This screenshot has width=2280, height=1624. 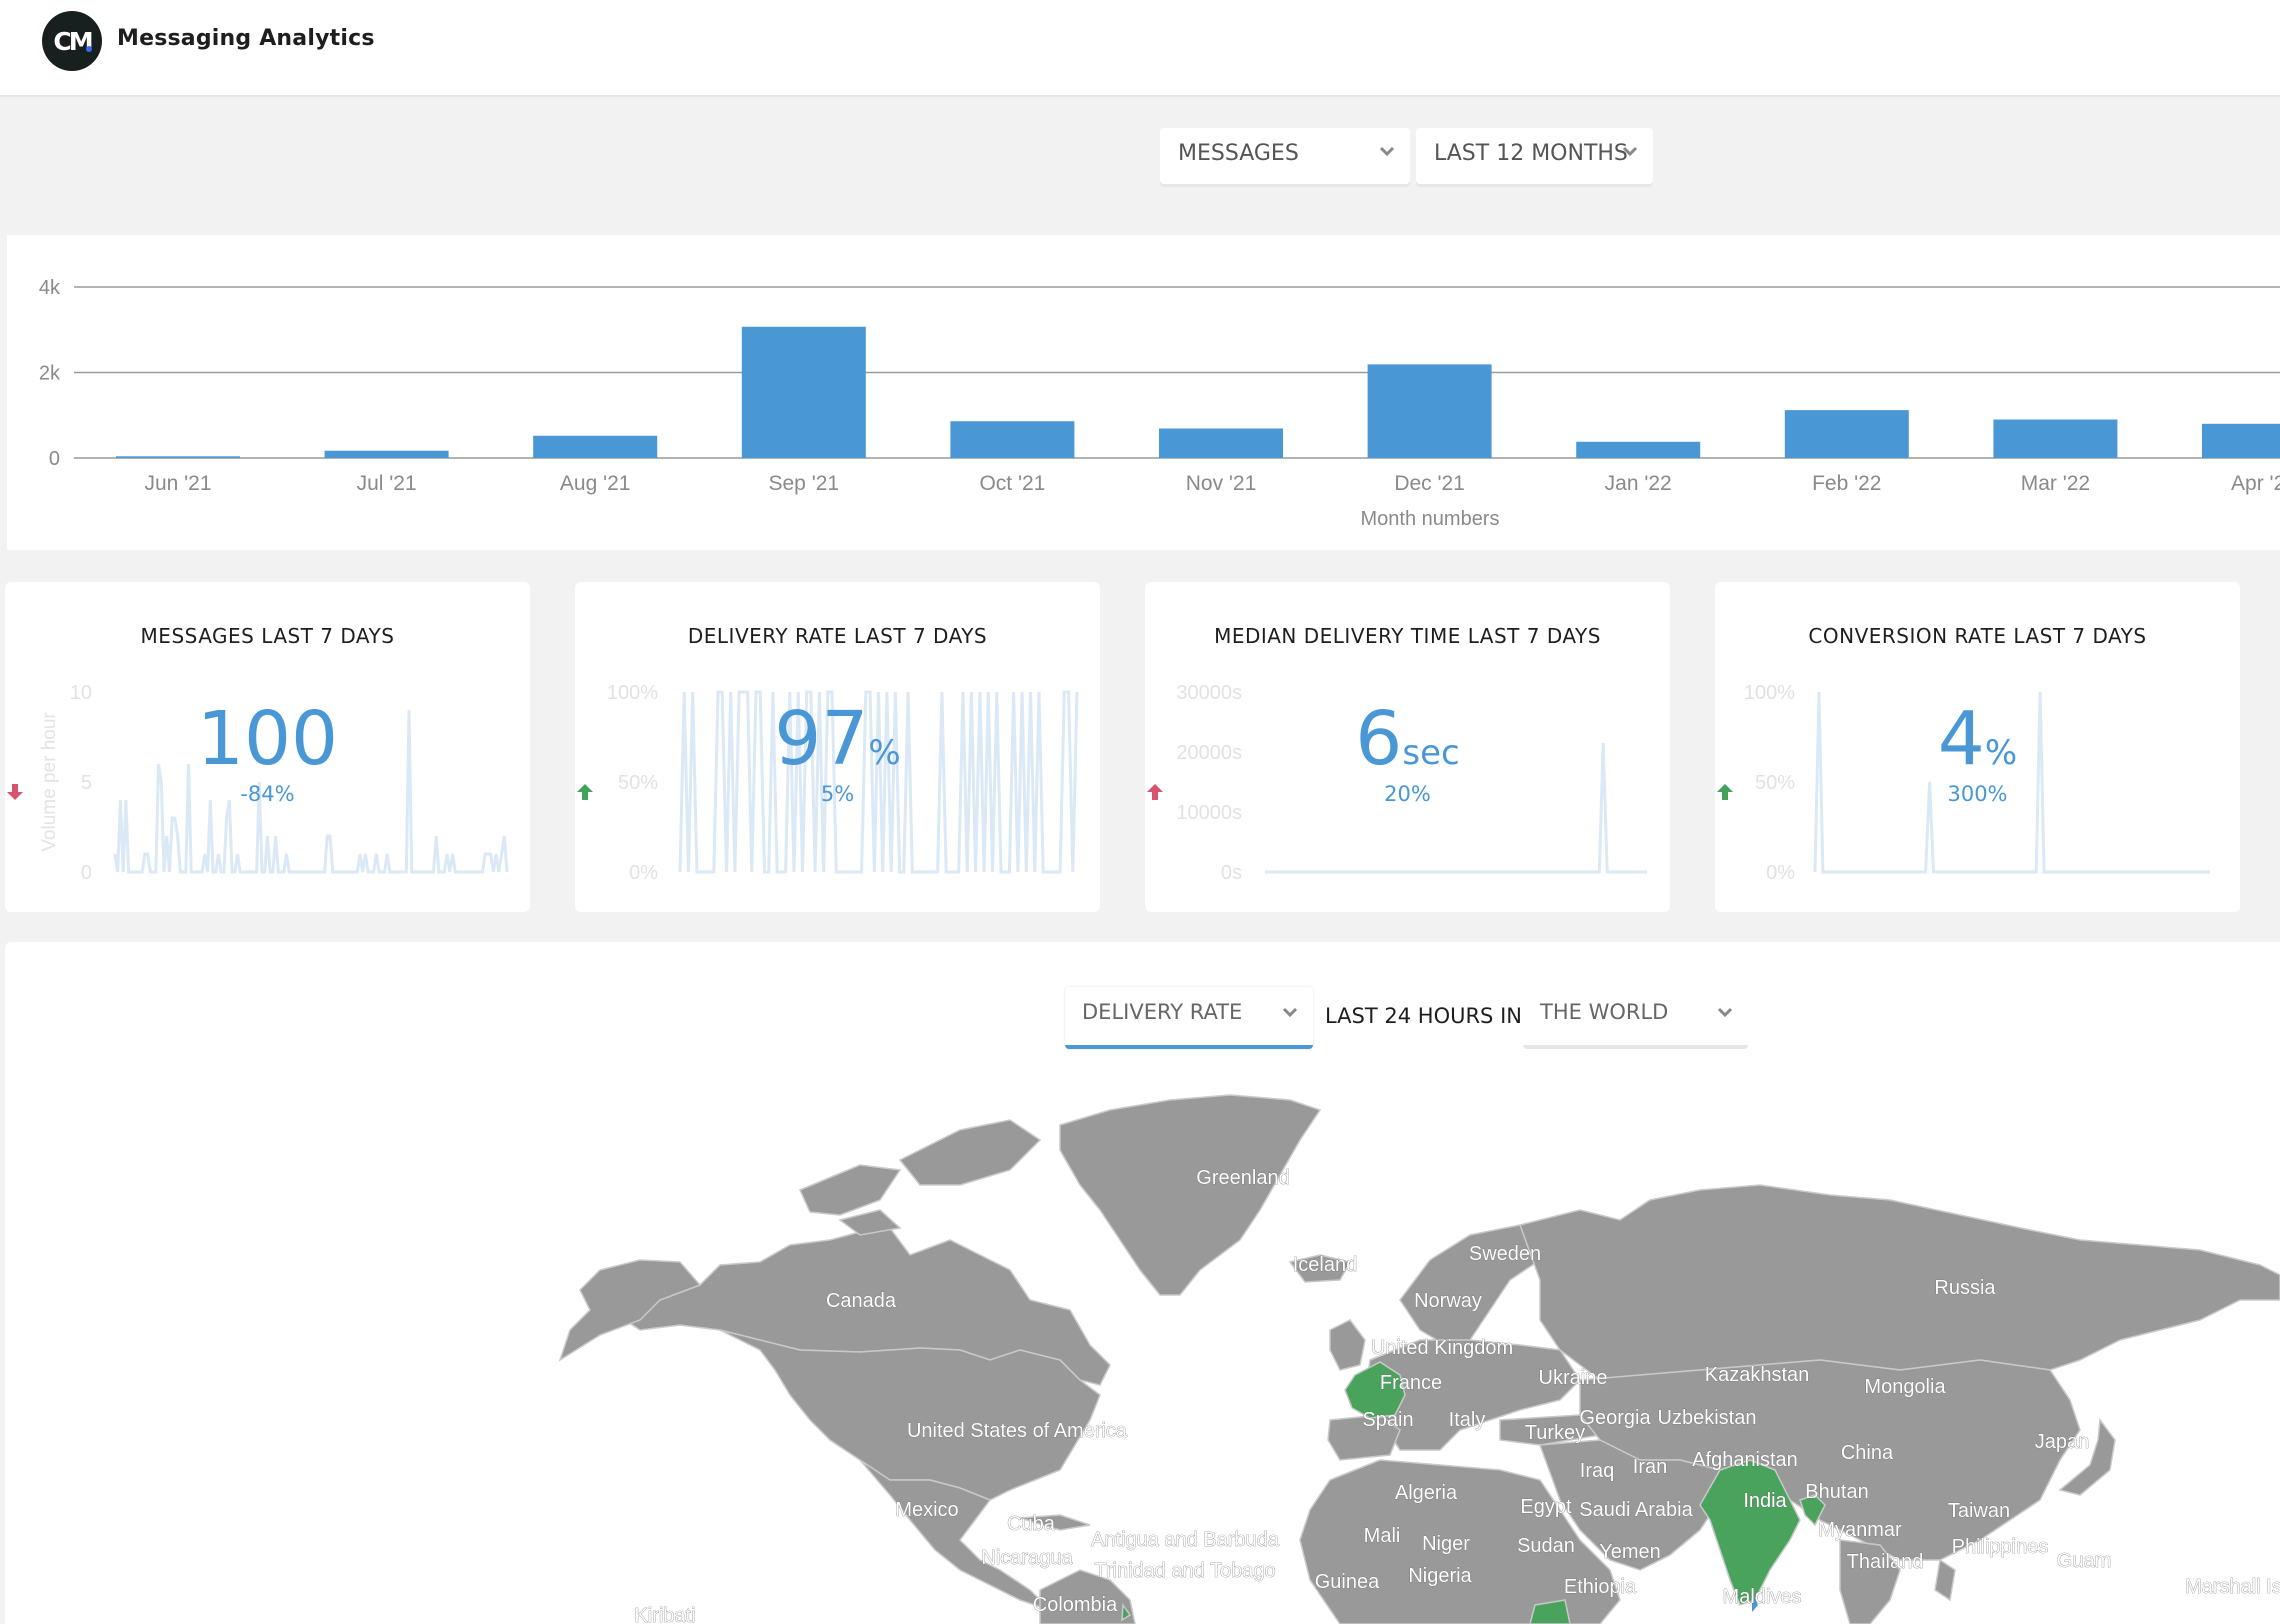 I want to click on country-label: Greenland, so click(x=1242, y=1178).